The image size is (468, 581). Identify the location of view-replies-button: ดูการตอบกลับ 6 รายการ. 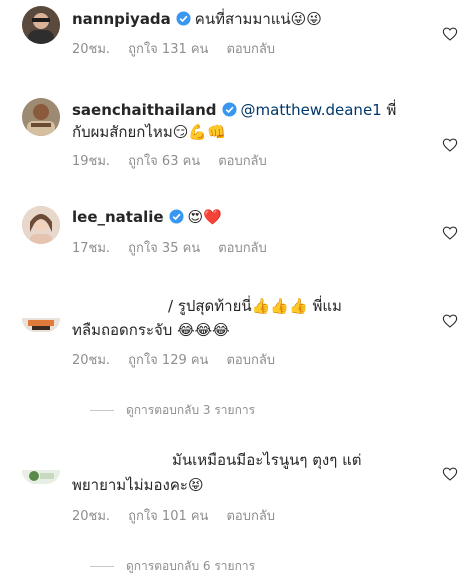
(172, 566).